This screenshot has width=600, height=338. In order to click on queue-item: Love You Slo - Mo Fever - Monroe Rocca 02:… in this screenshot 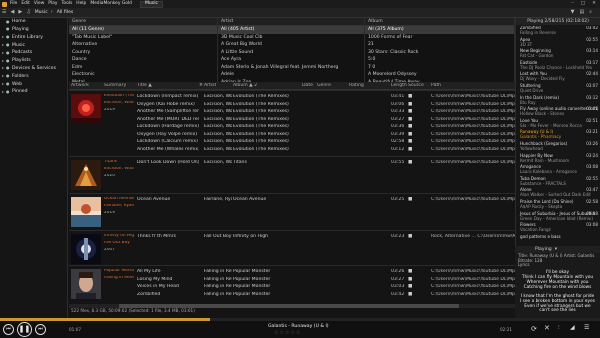, I will do `click(558, 124)`.